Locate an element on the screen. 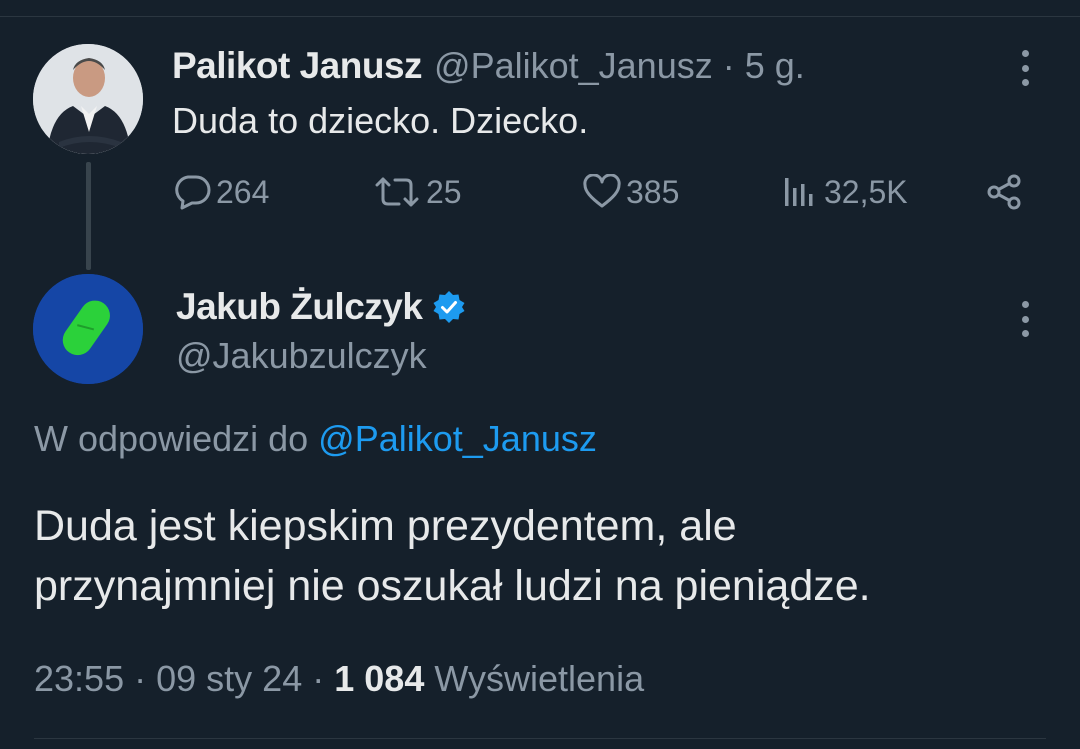 The image size is (1080, 749). share-icon is located at coordinates (1004, 192).